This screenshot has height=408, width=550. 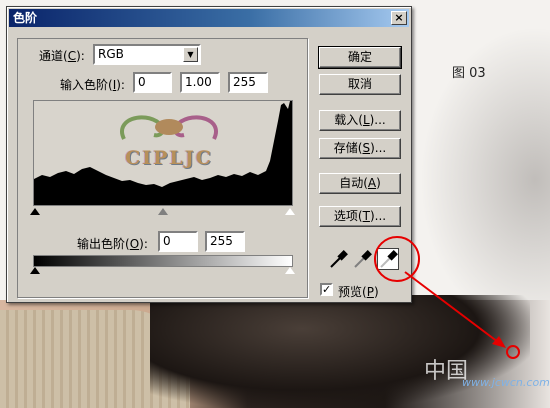 I want to click on gray-point-eyedropper-icon, so click(x=362, y=259).